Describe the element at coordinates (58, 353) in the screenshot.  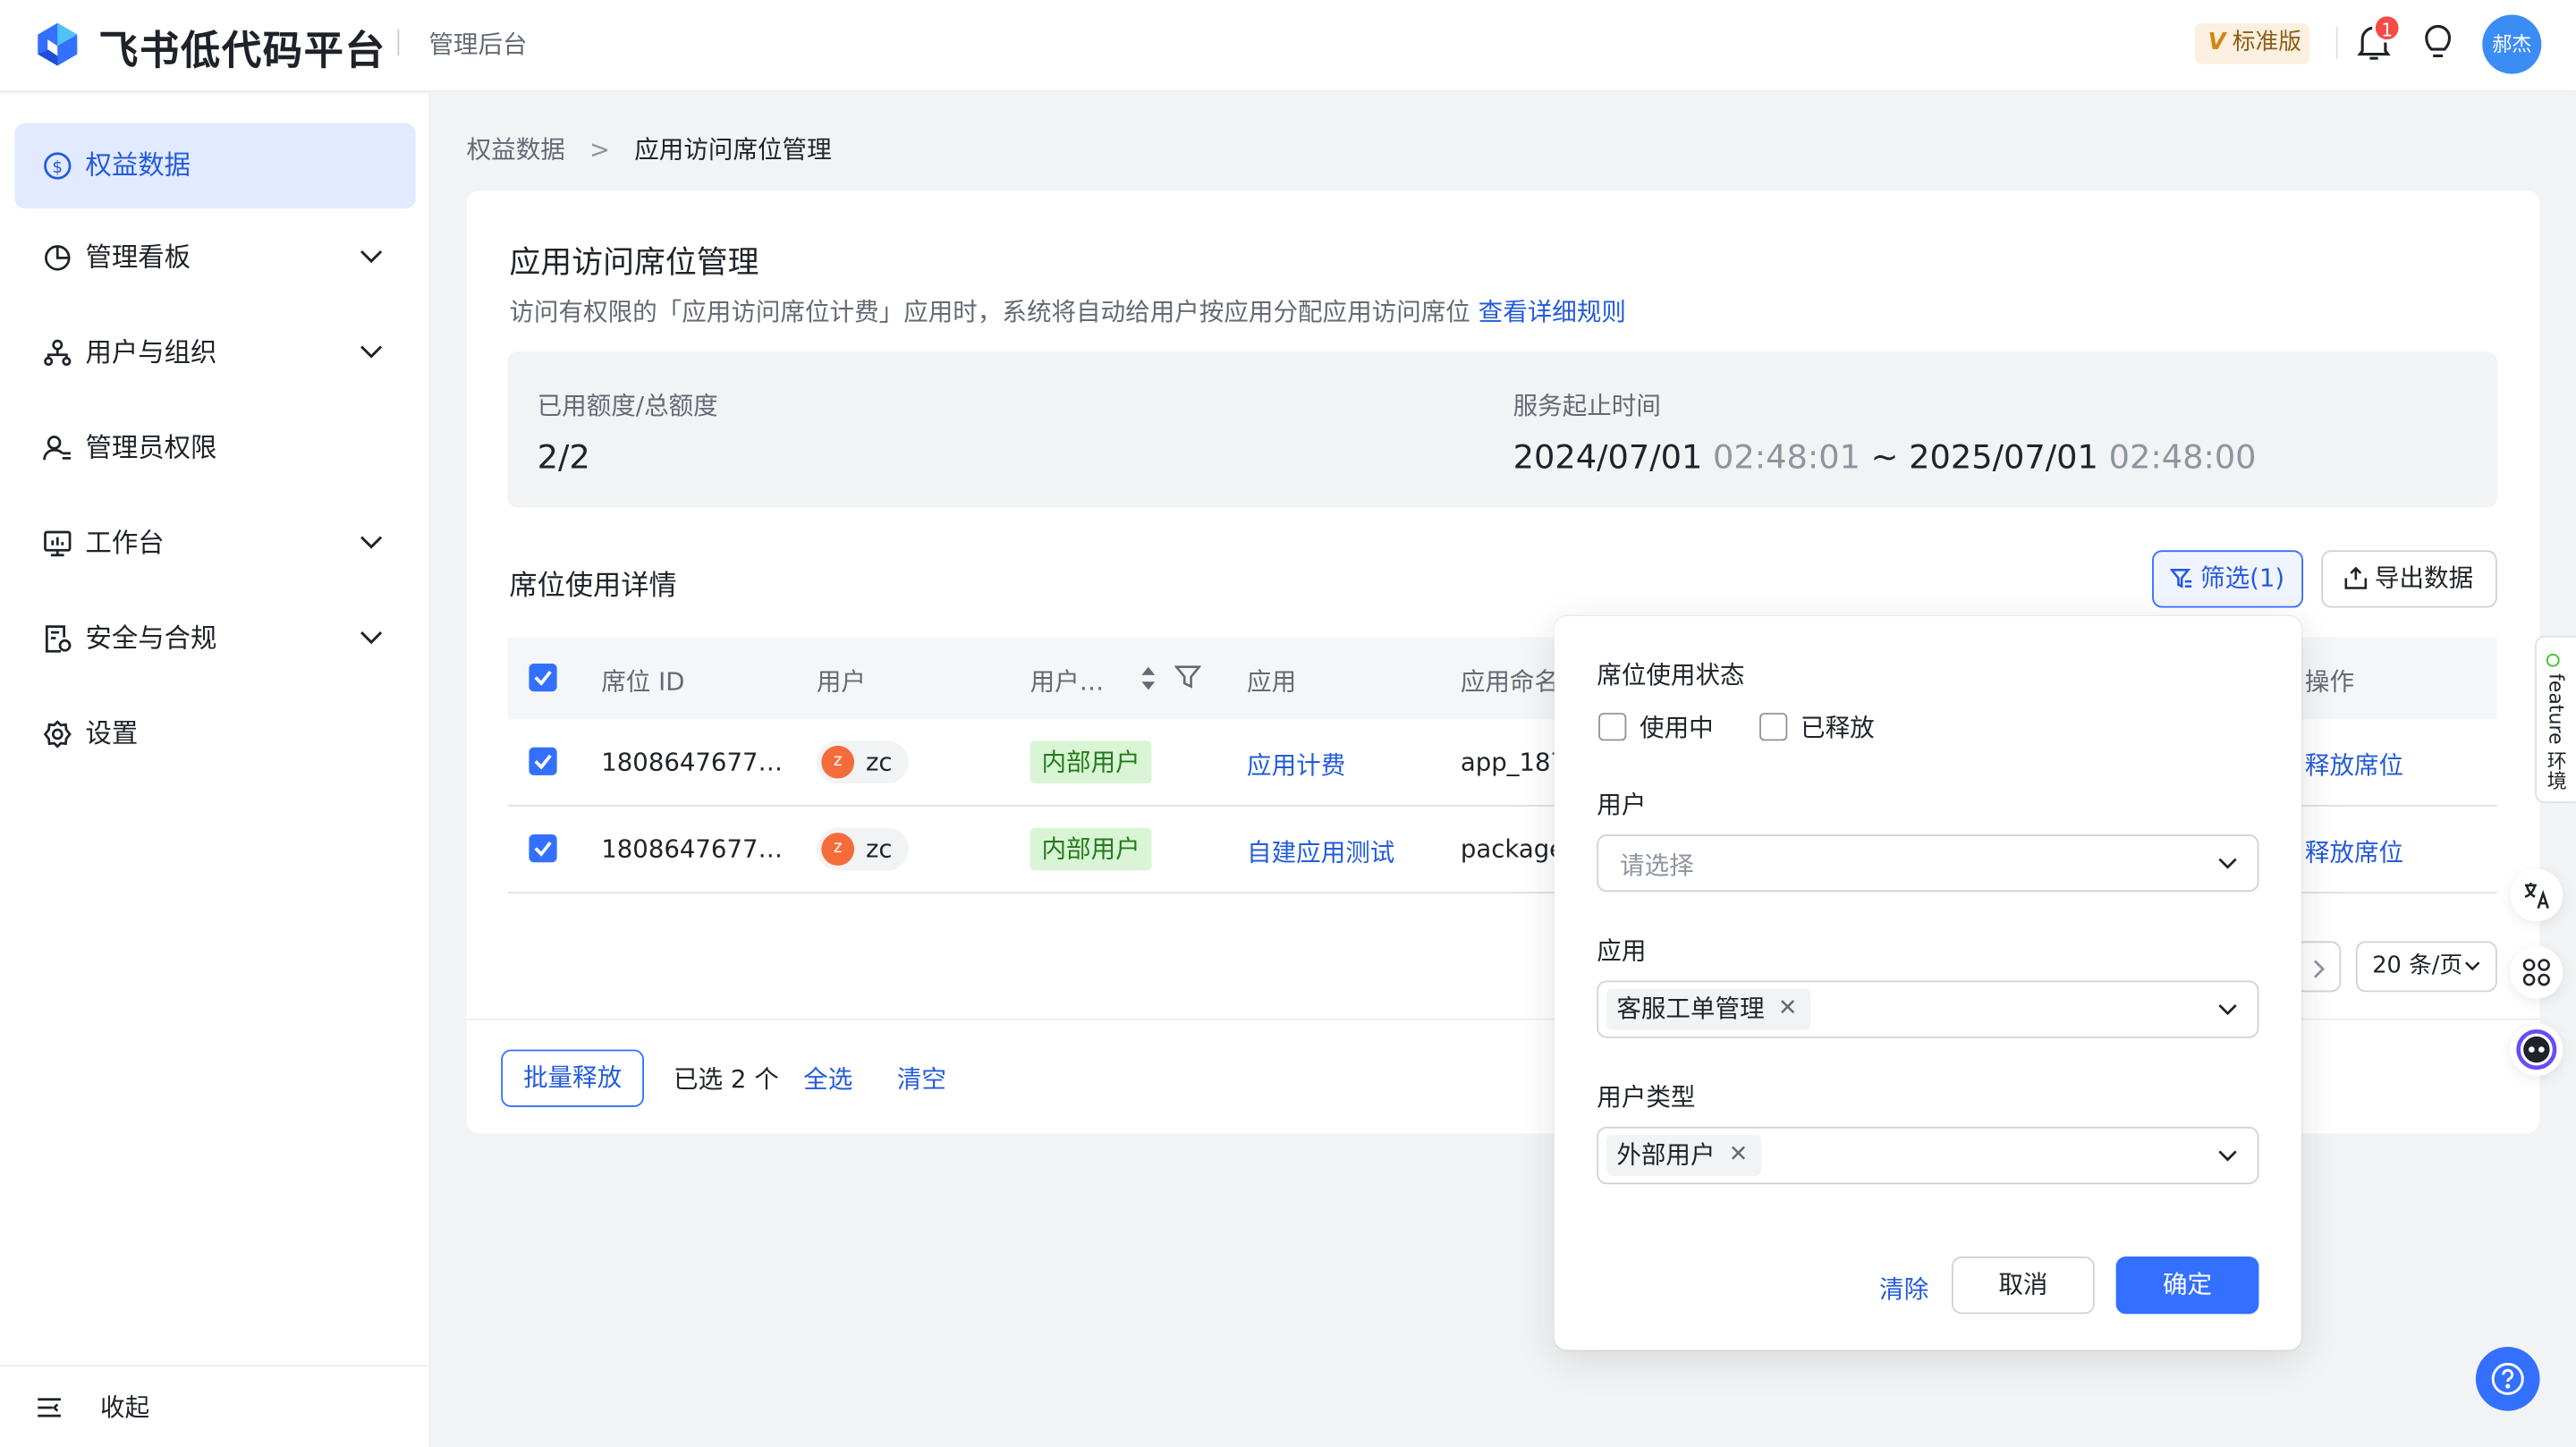
I see `org-icon` at that location.